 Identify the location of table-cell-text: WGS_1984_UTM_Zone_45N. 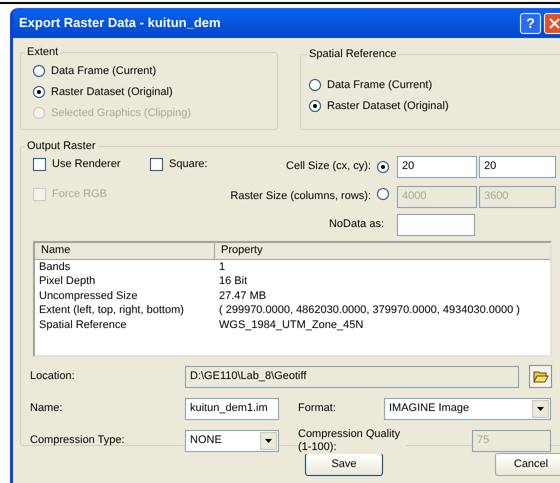
(291, 325).